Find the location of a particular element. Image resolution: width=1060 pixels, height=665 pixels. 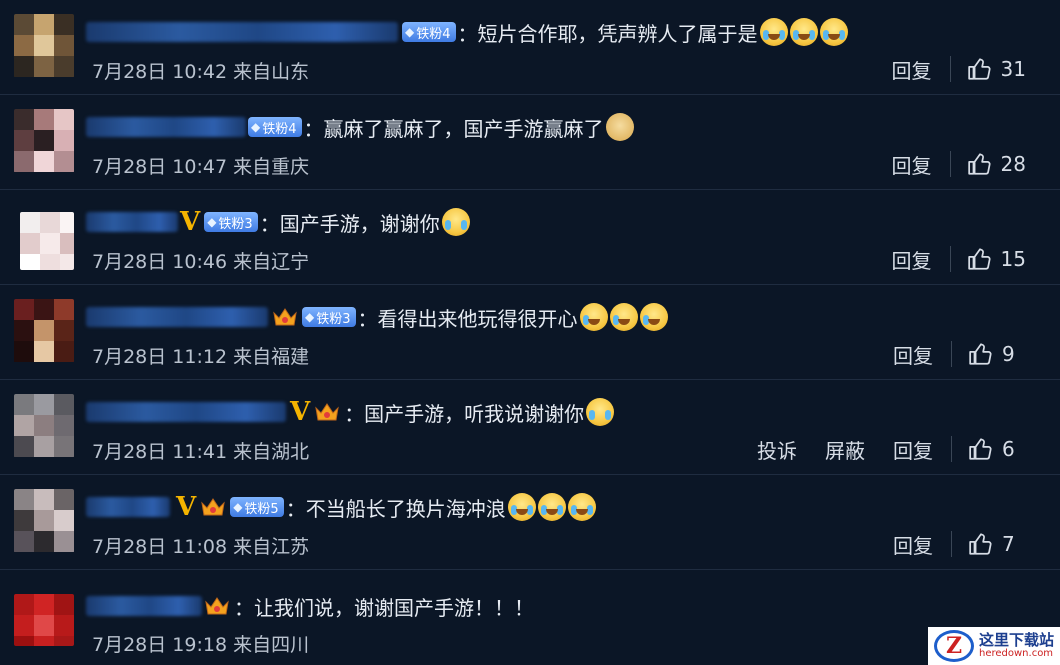

watermark-logo-icon: Z is located at coordinates (954, 646).